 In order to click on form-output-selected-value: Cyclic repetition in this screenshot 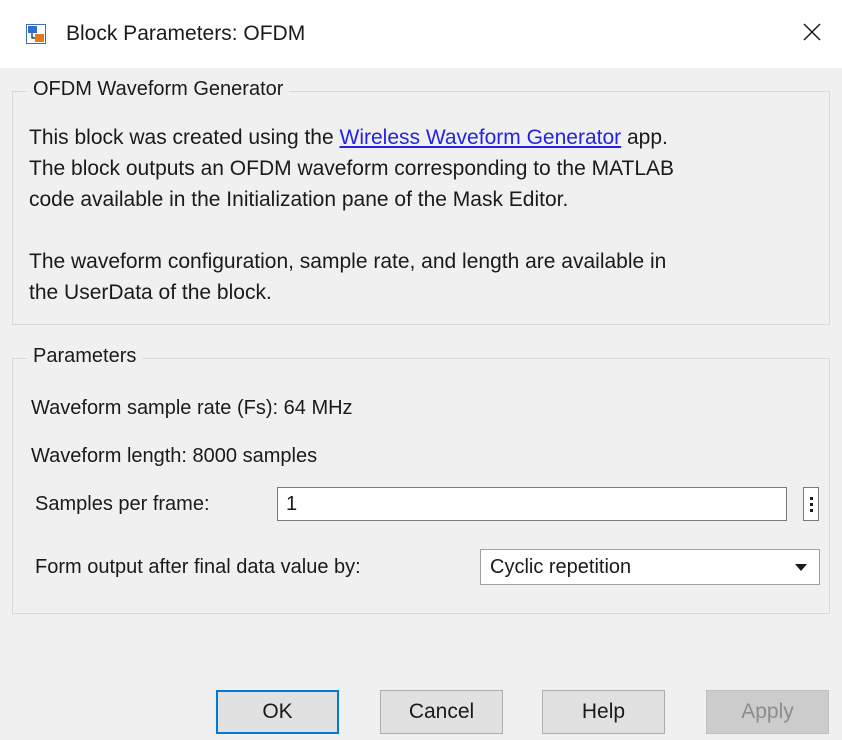, I will do `click(561, 567)`.